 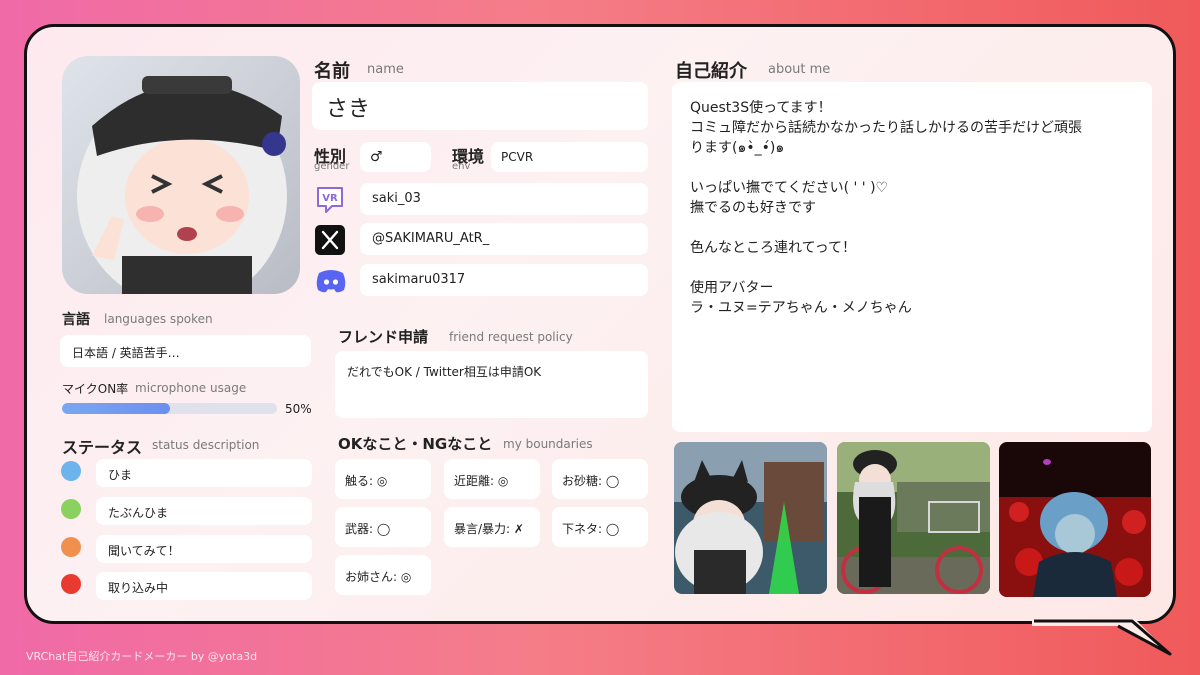 What do you see at coordinates (120, 475) in the screenshot?
I see `status-label-1: ひま` at bounding box center [120, 475].